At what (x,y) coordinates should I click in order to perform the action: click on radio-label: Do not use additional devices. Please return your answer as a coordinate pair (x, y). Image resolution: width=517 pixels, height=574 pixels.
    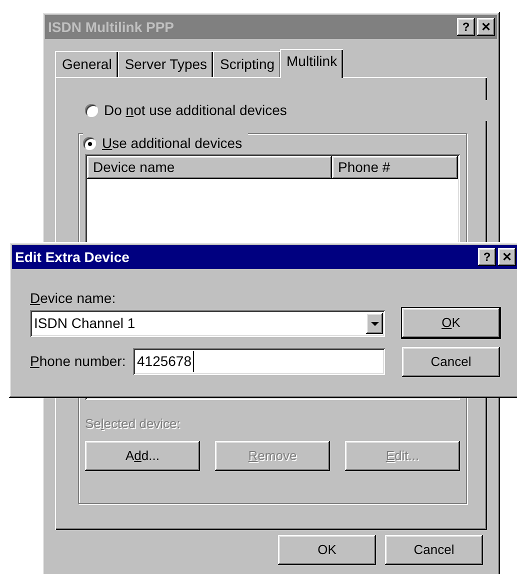
    Looking at the image, I should click on (195, 110).